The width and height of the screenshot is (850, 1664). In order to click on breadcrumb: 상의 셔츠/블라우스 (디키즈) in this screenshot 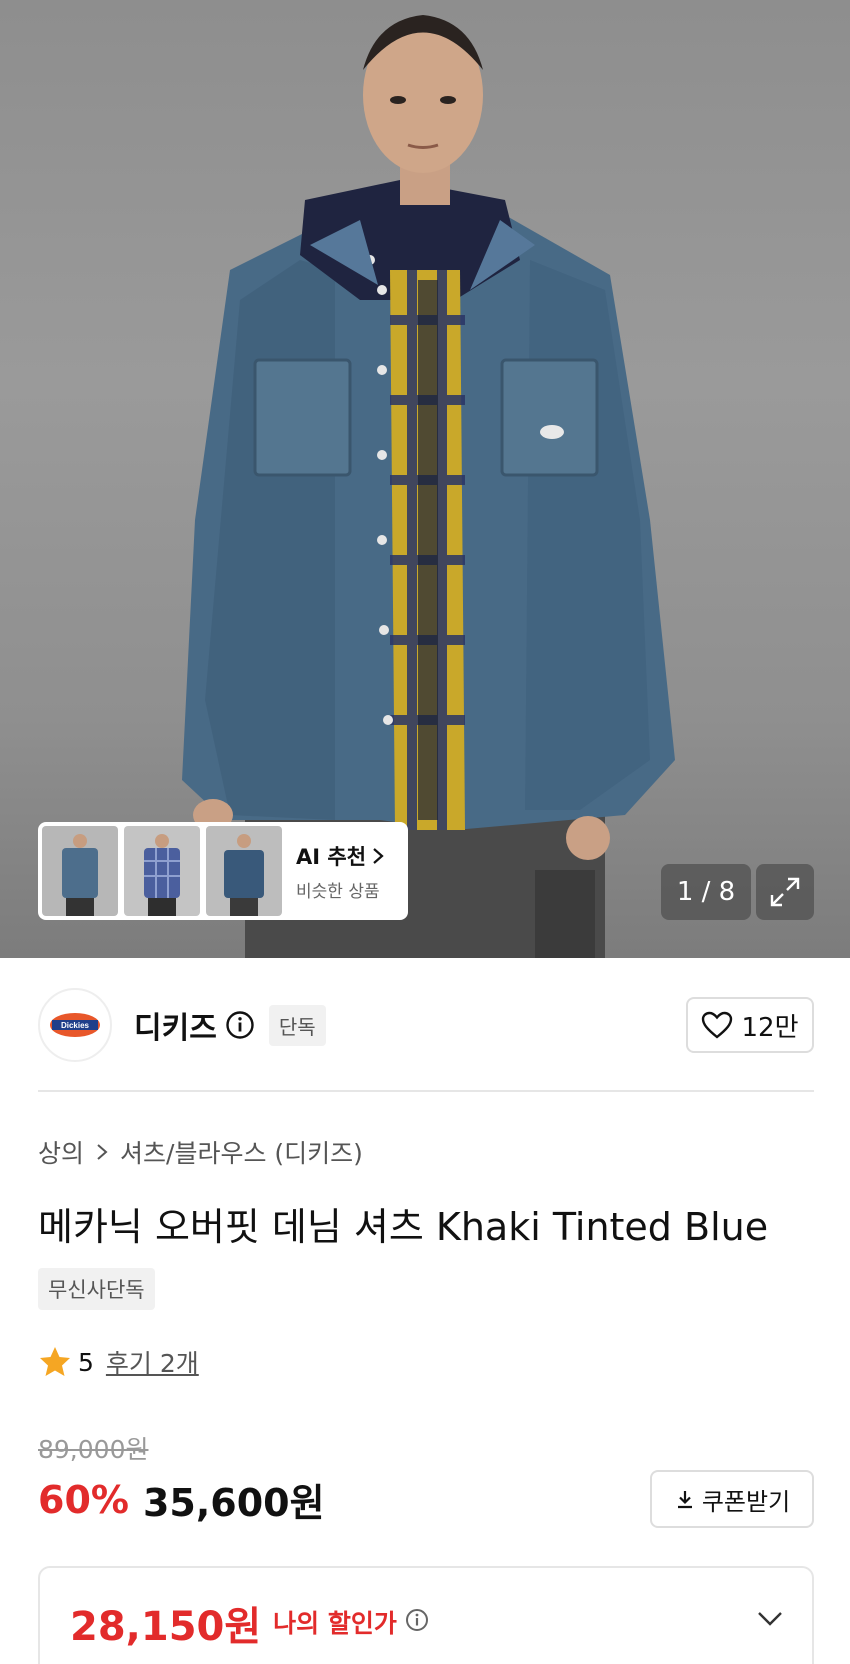, I will do `click(200, 1152)`.